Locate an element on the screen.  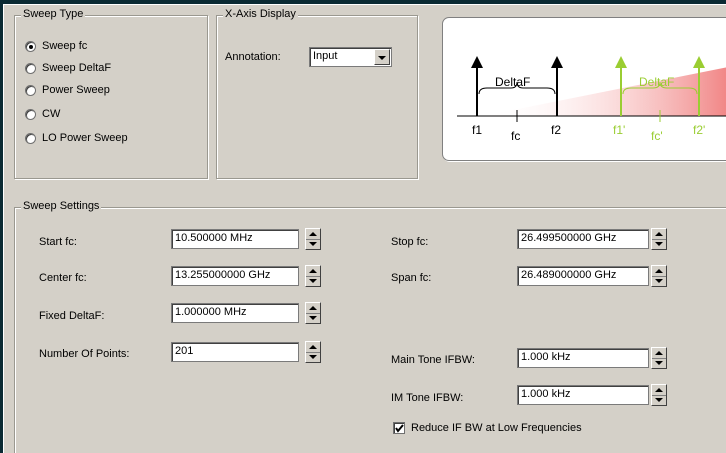
frequency-diagram-svg: DeltaF f1 fc f2 DeltaF f1' fc' f2' is located at coordinates (591, 99).